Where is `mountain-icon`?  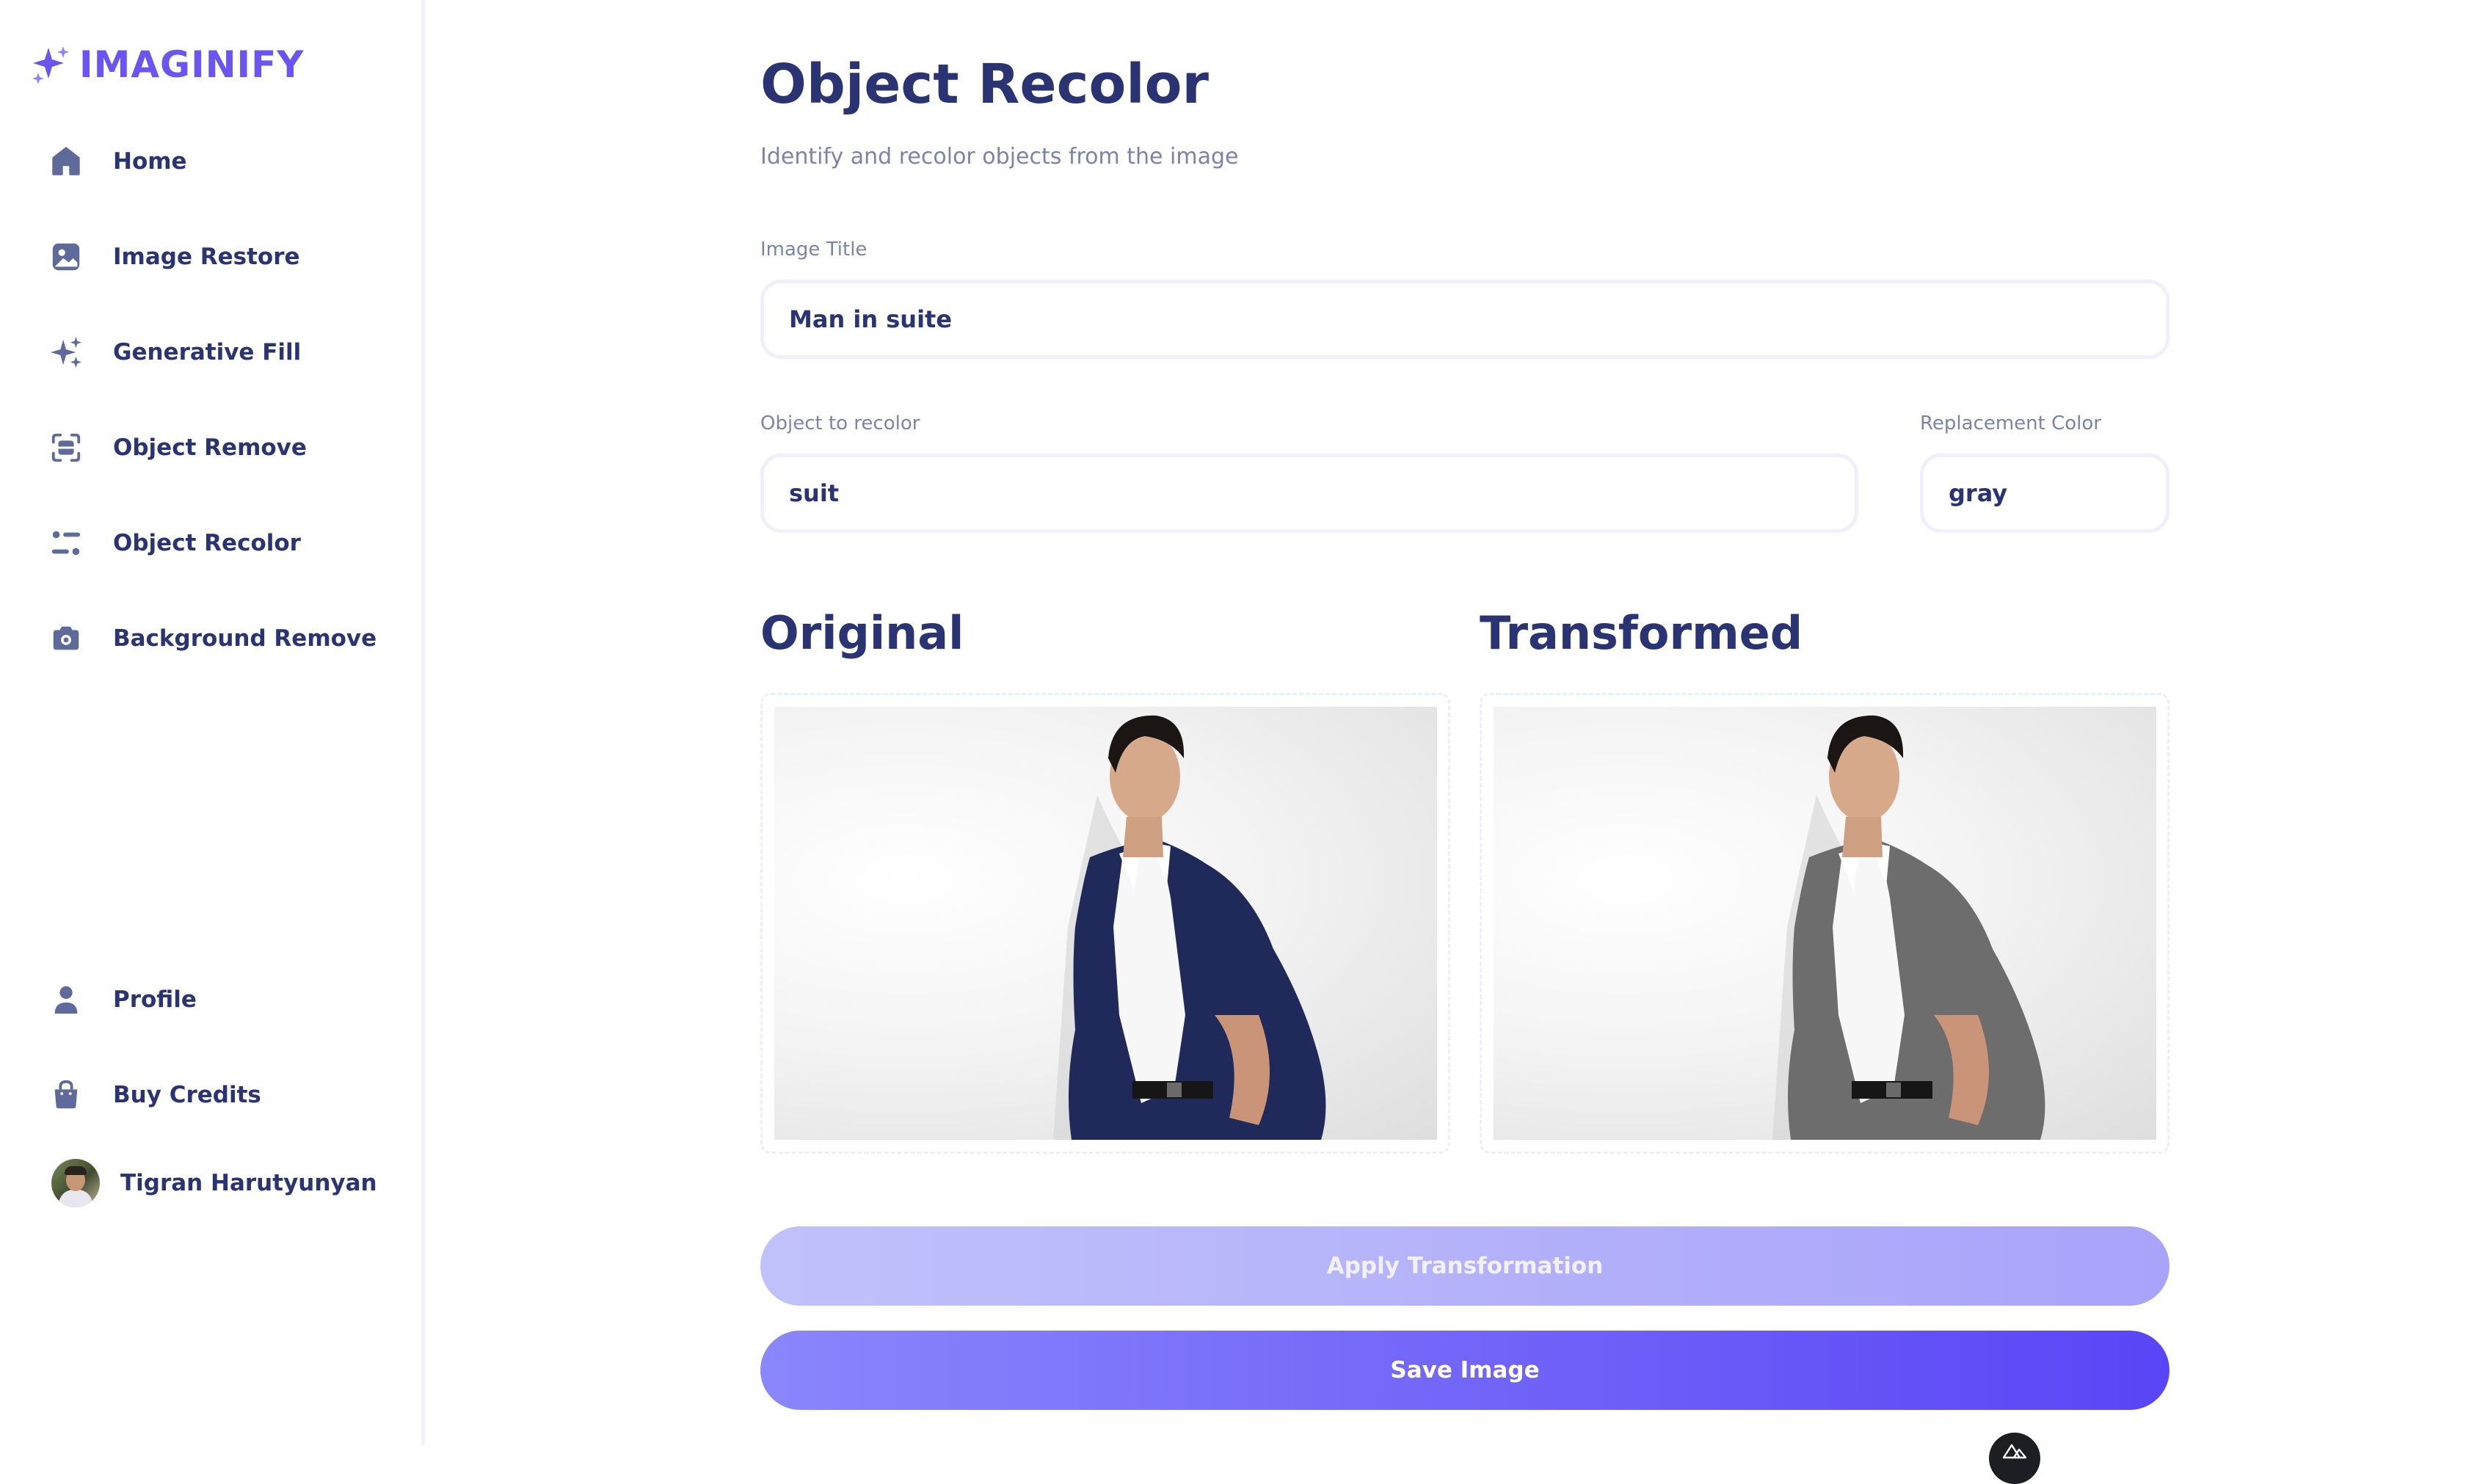
mountain-icon is located at coordinates (2014, 1451).